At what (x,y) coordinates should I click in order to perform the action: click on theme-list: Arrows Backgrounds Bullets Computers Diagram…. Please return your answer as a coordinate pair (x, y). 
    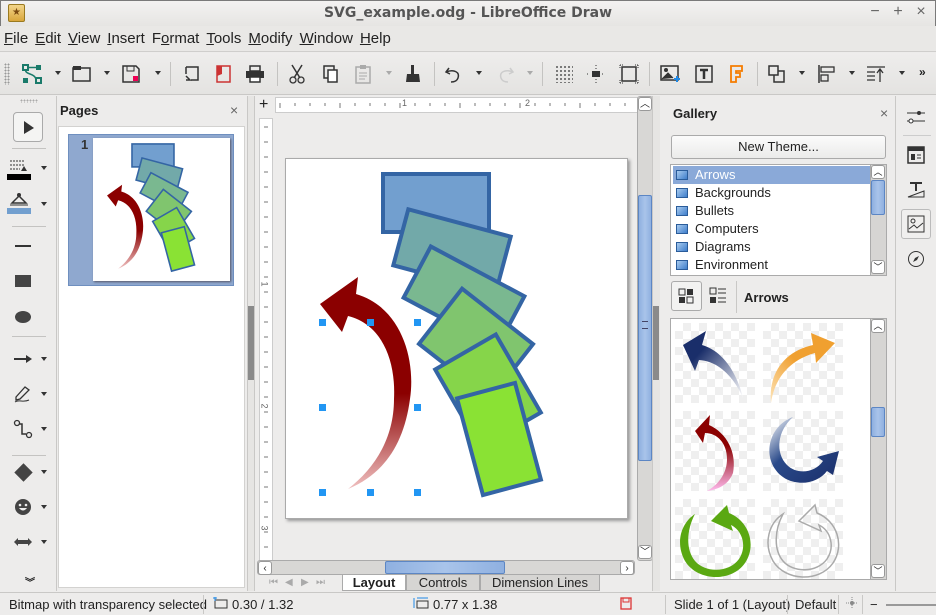
    Looking at the image, I should click on (778, 220).